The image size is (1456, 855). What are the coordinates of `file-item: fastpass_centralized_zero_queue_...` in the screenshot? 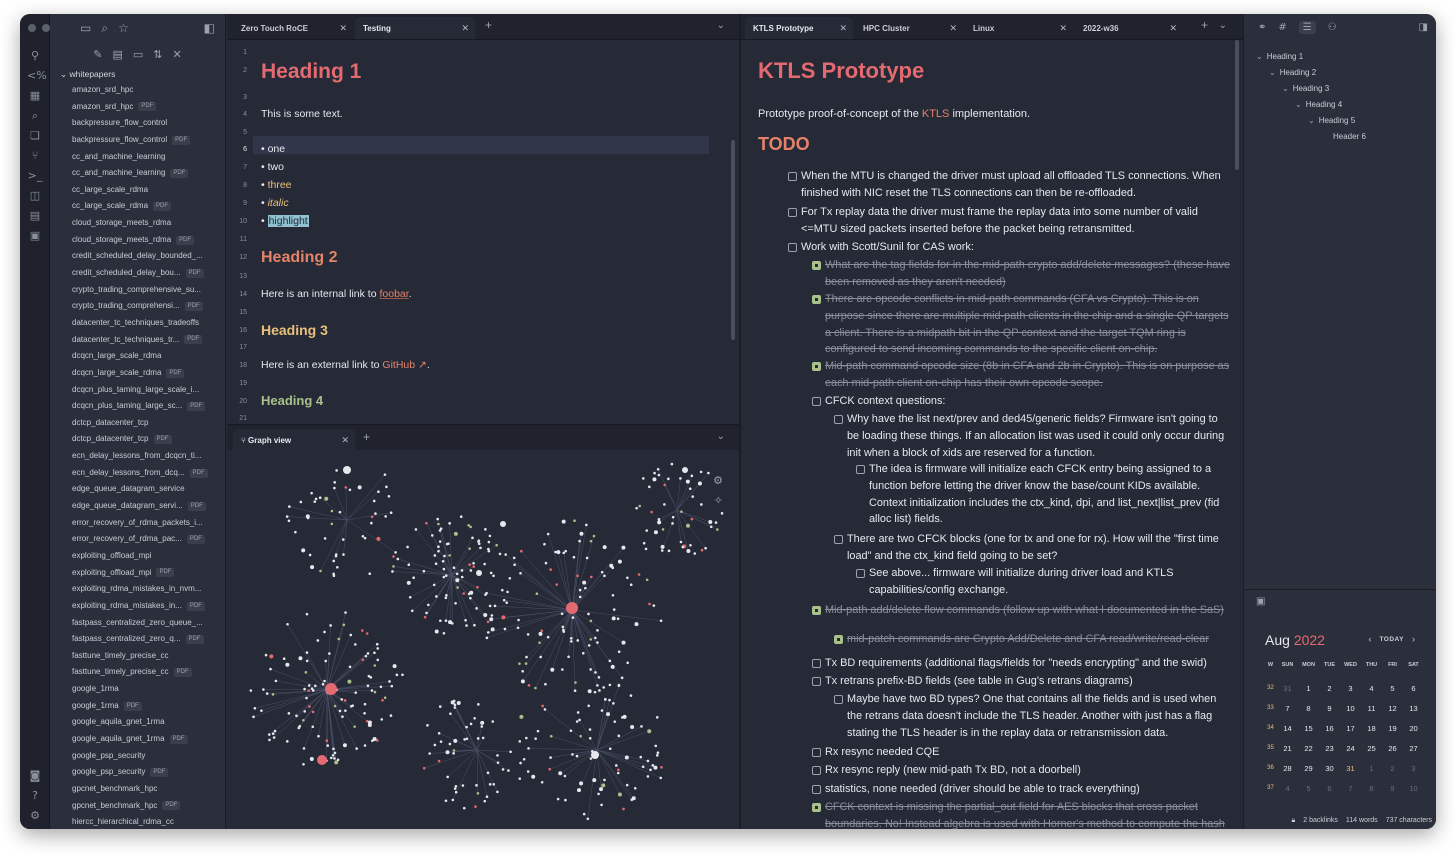 It's located at (137, 623).